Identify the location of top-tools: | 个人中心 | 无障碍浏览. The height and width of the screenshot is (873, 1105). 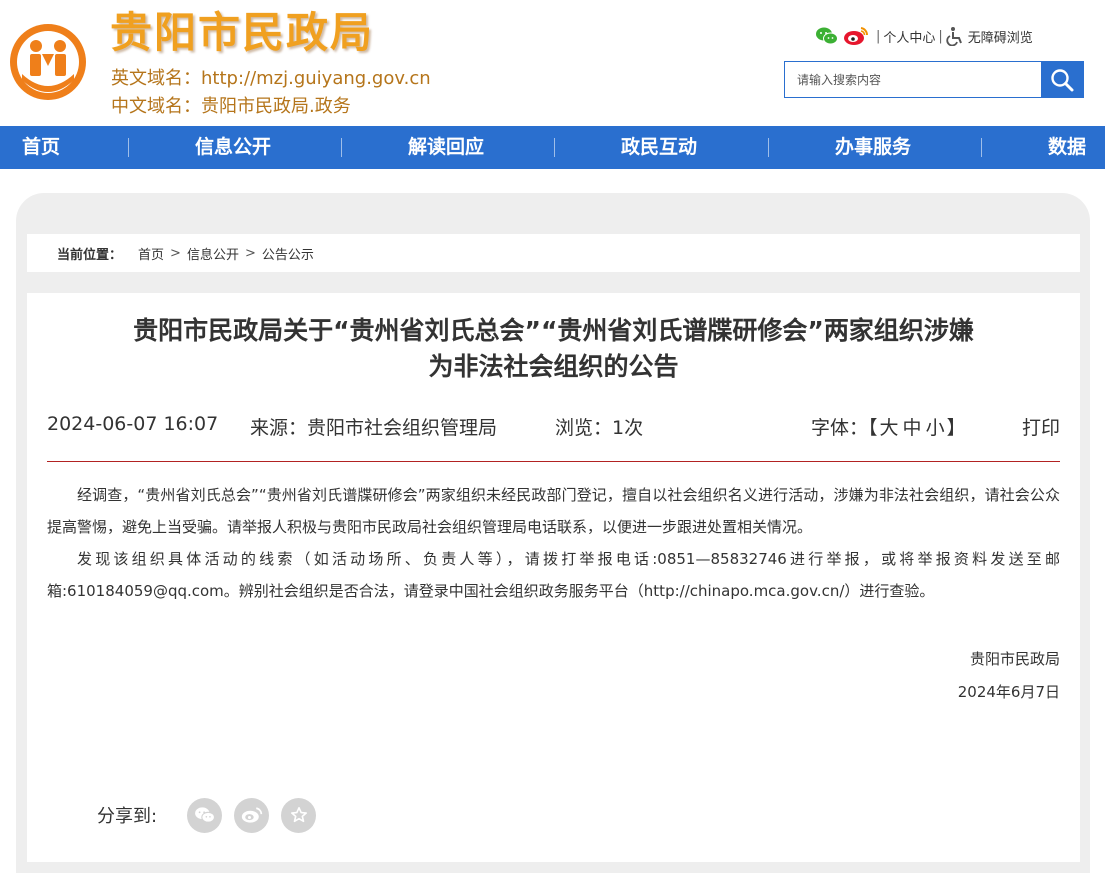
(924, 36).